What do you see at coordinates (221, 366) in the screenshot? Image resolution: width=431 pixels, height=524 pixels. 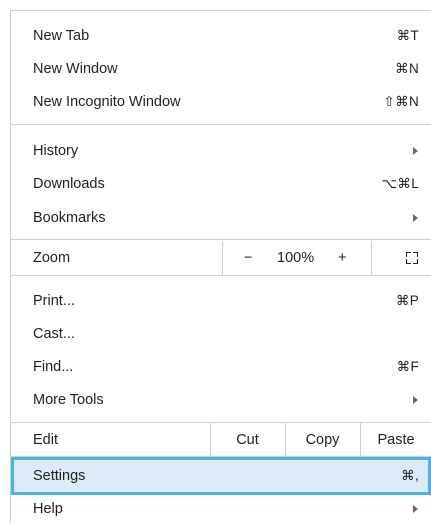 I see `menu-item-find: Find... ⌘F` at bounding box center [221, 366].